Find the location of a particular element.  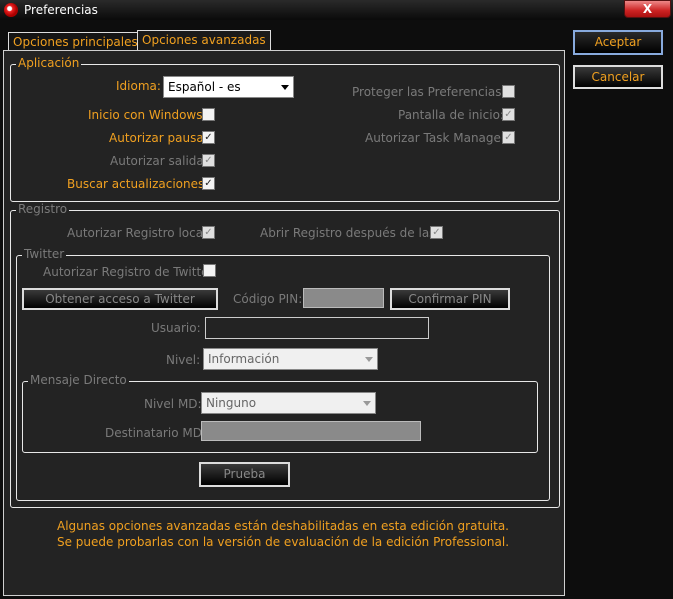

nivel-md-select: Ninguno is located at coordinates (288, 403).